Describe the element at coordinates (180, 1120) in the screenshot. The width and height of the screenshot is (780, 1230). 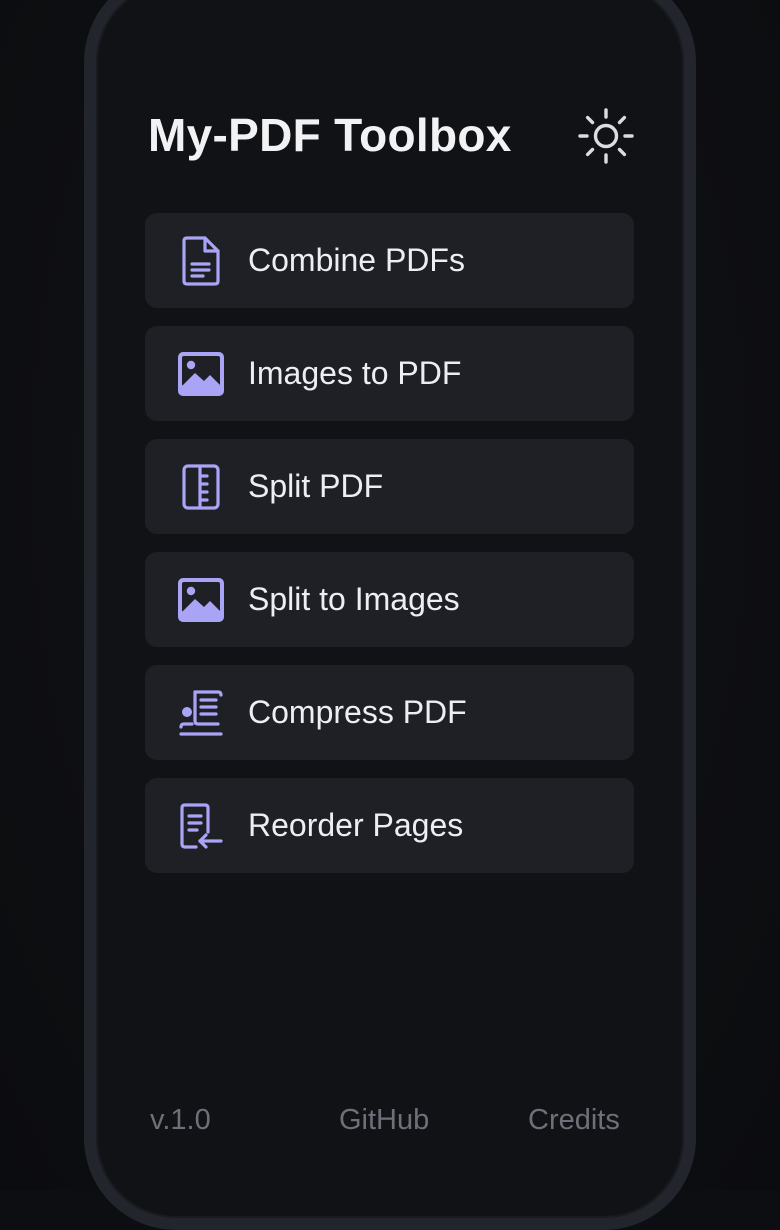
I see `version-label: v.1.0` at that location.